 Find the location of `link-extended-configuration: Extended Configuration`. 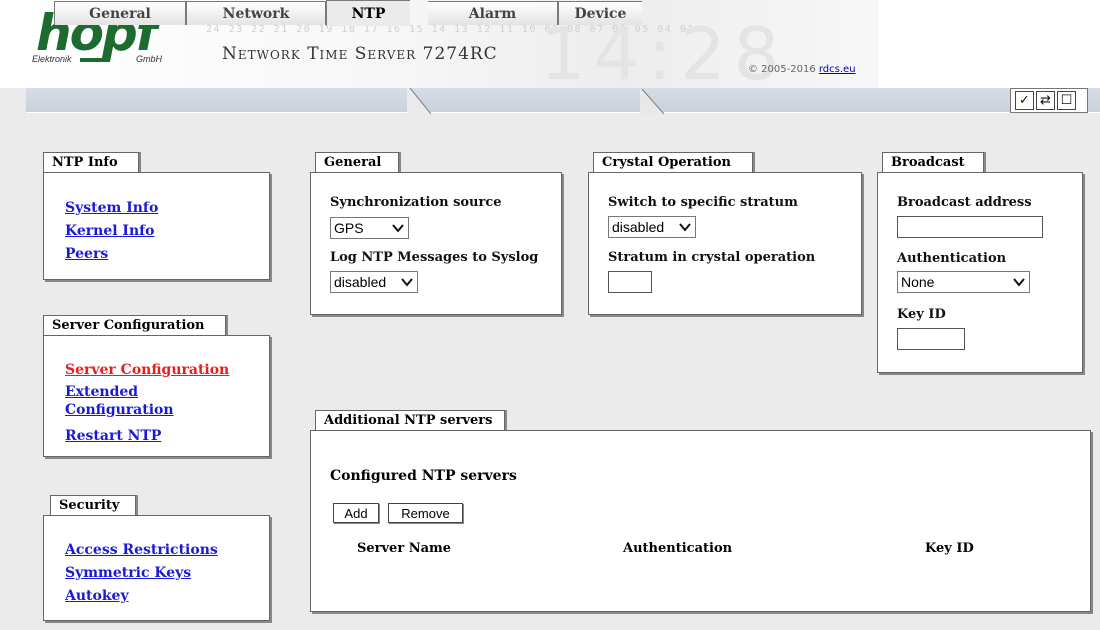

link-extended-configuration: Extended Configuration is located at coordinates (125, 401).